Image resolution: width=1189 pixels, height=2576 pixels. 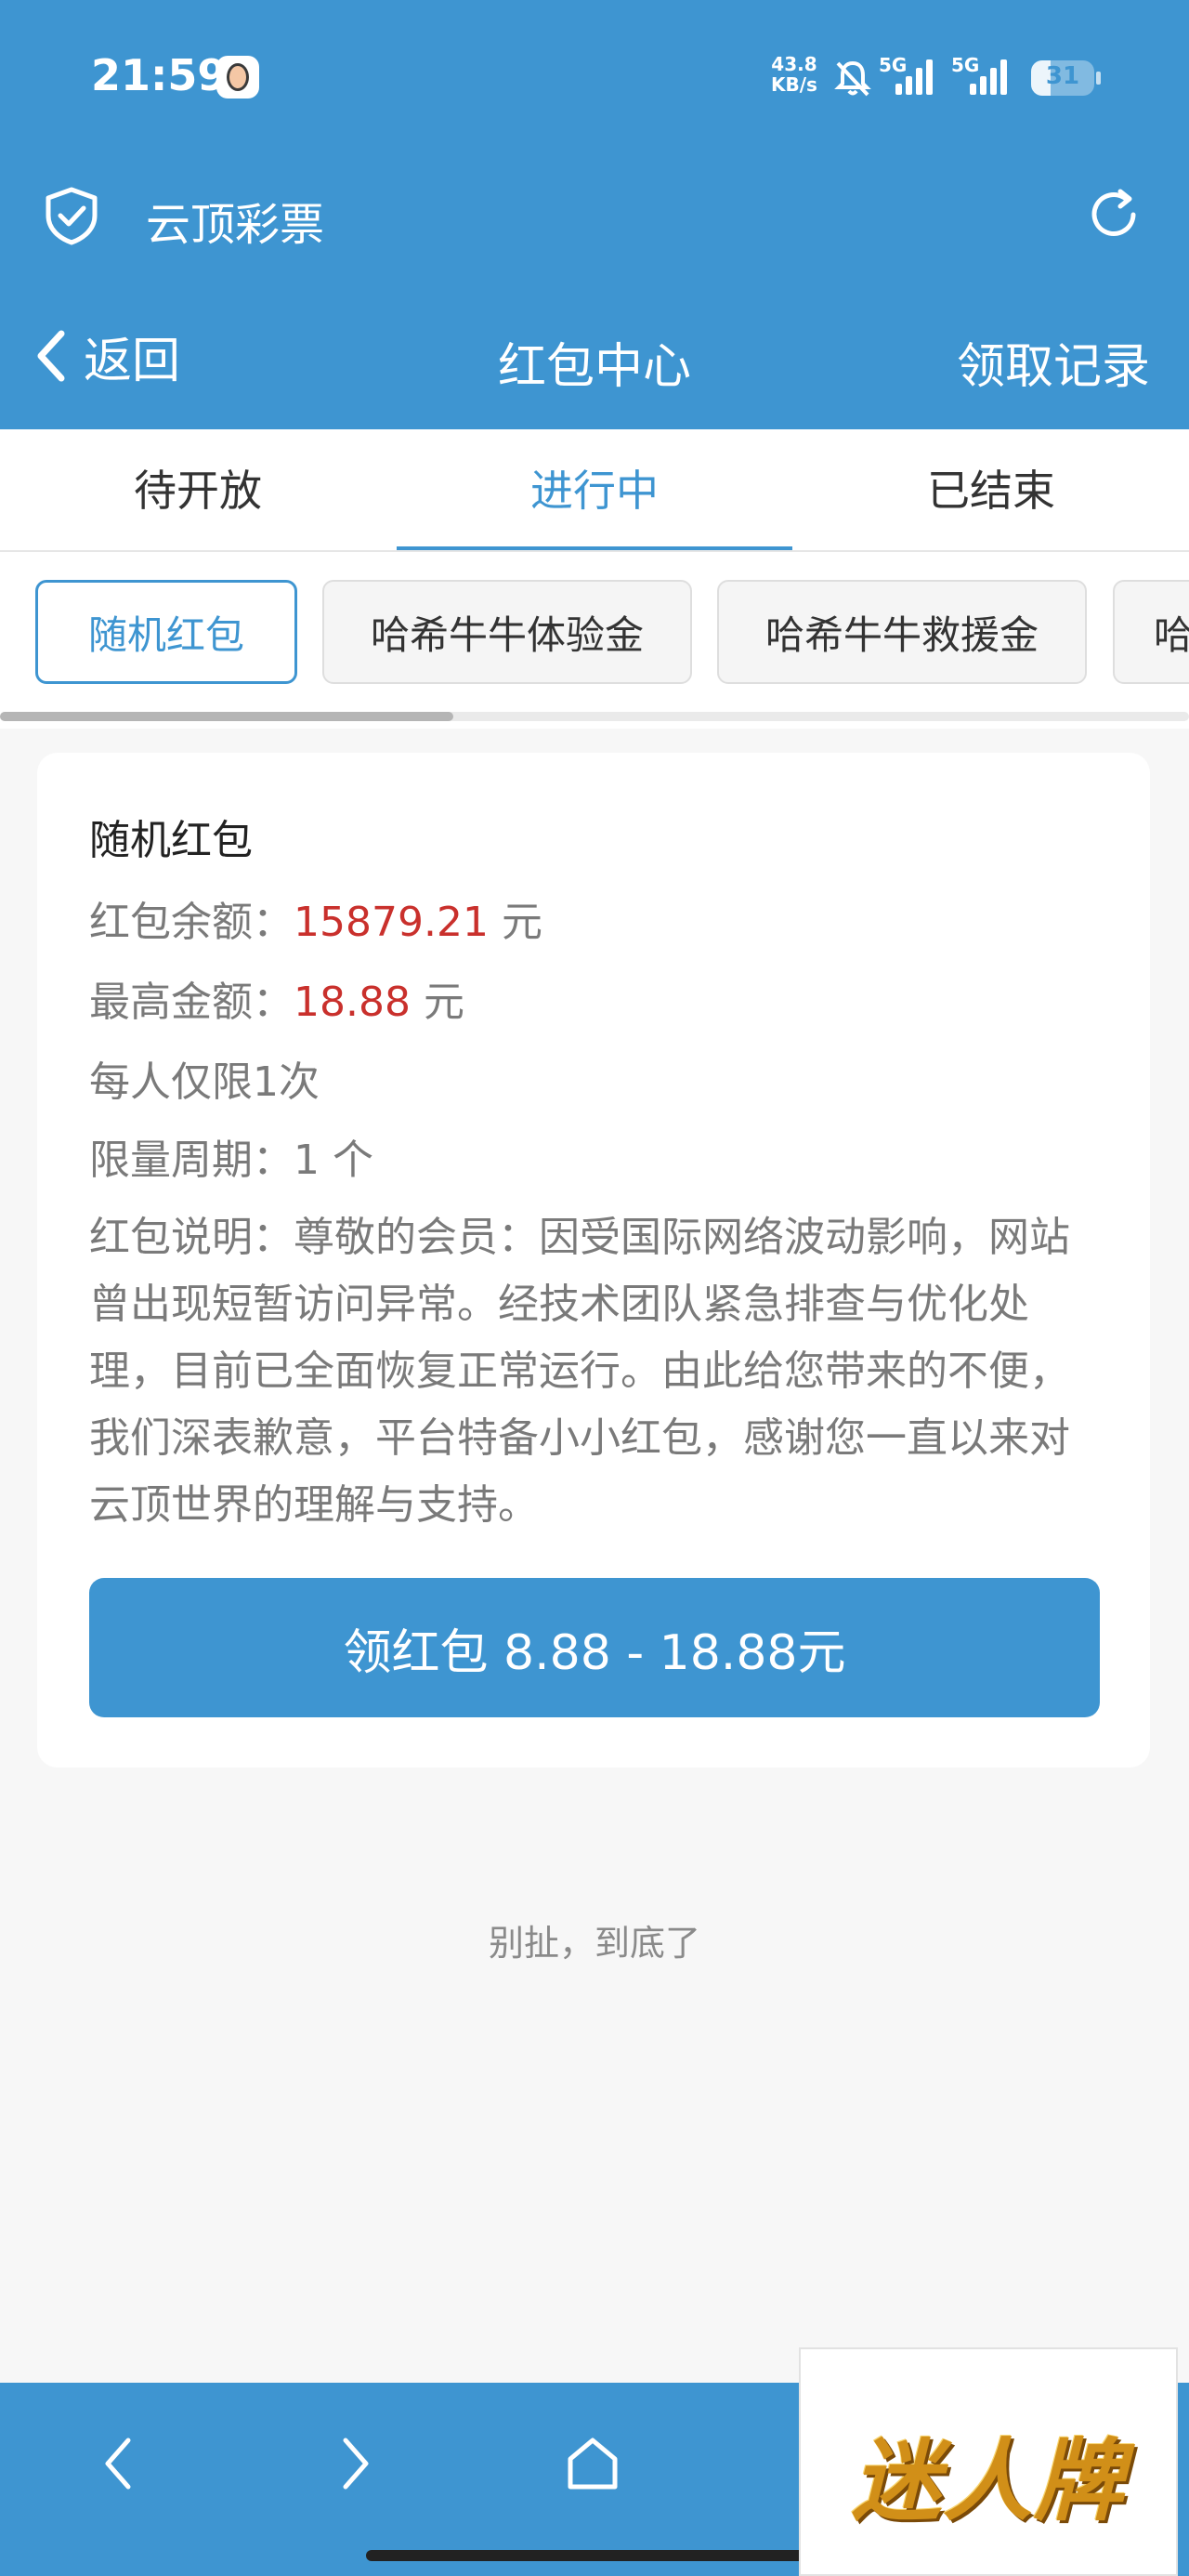 I want to click on battery-icon: 31, so click(x=1062, y=78).